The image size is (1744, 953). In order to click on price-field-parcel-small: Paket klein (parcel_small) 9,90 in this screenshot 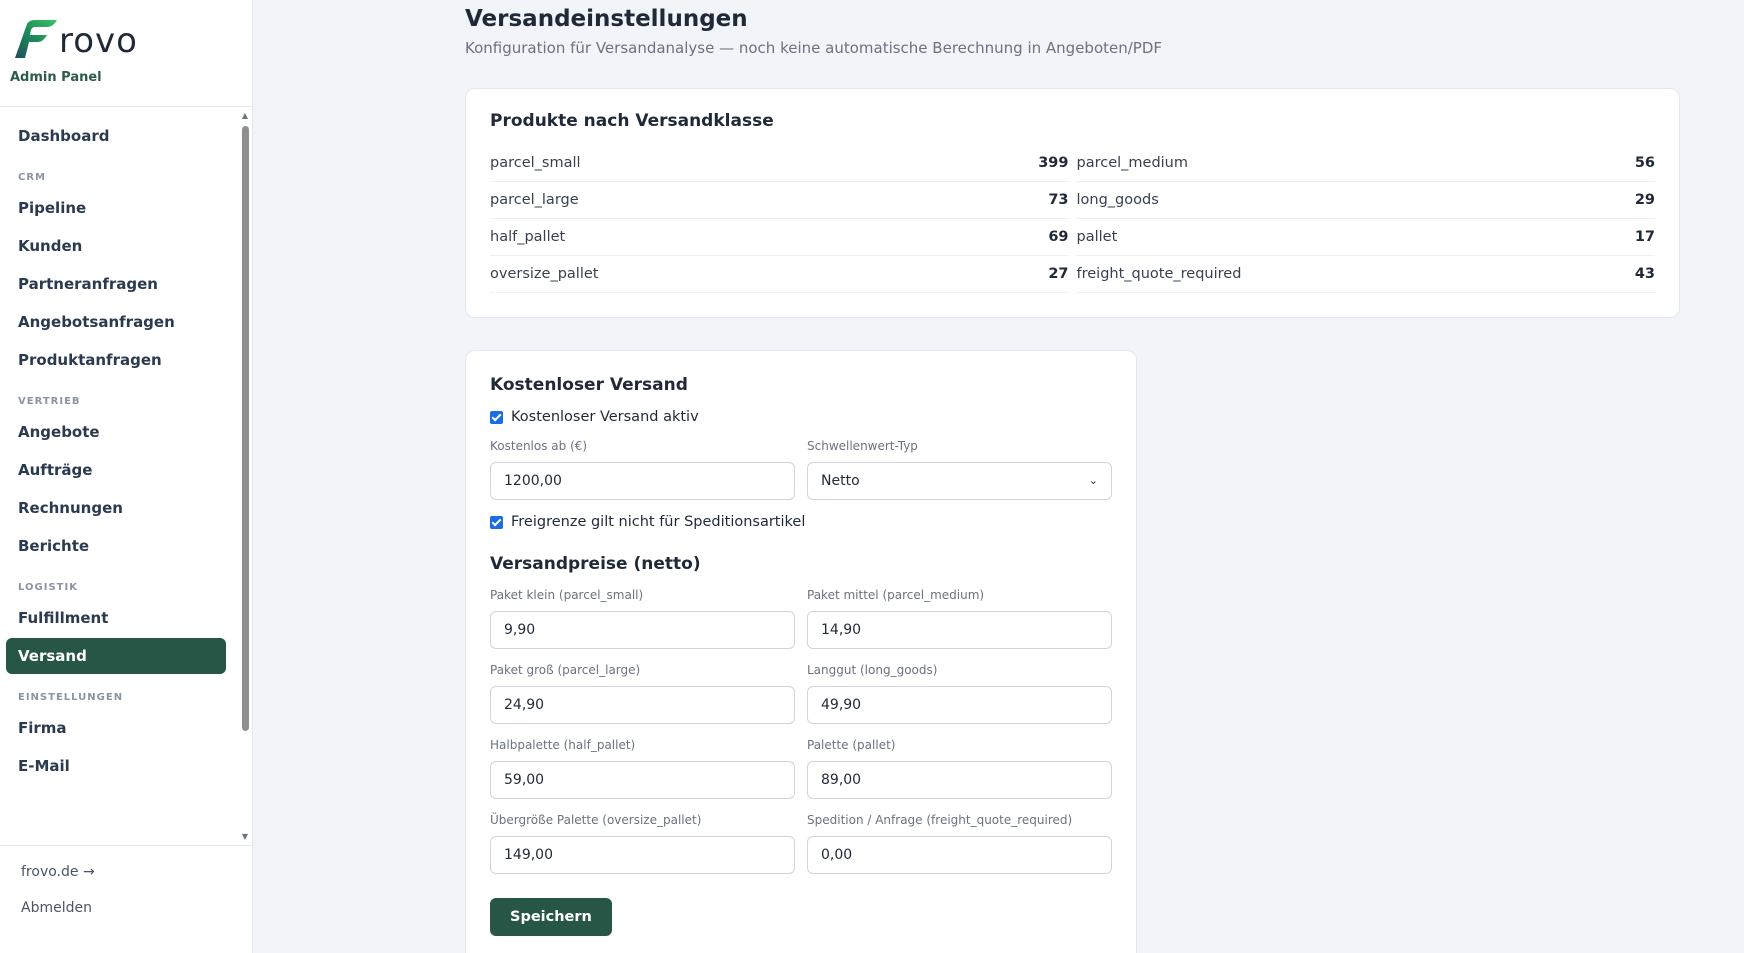, I will do `click(642, 618)`.